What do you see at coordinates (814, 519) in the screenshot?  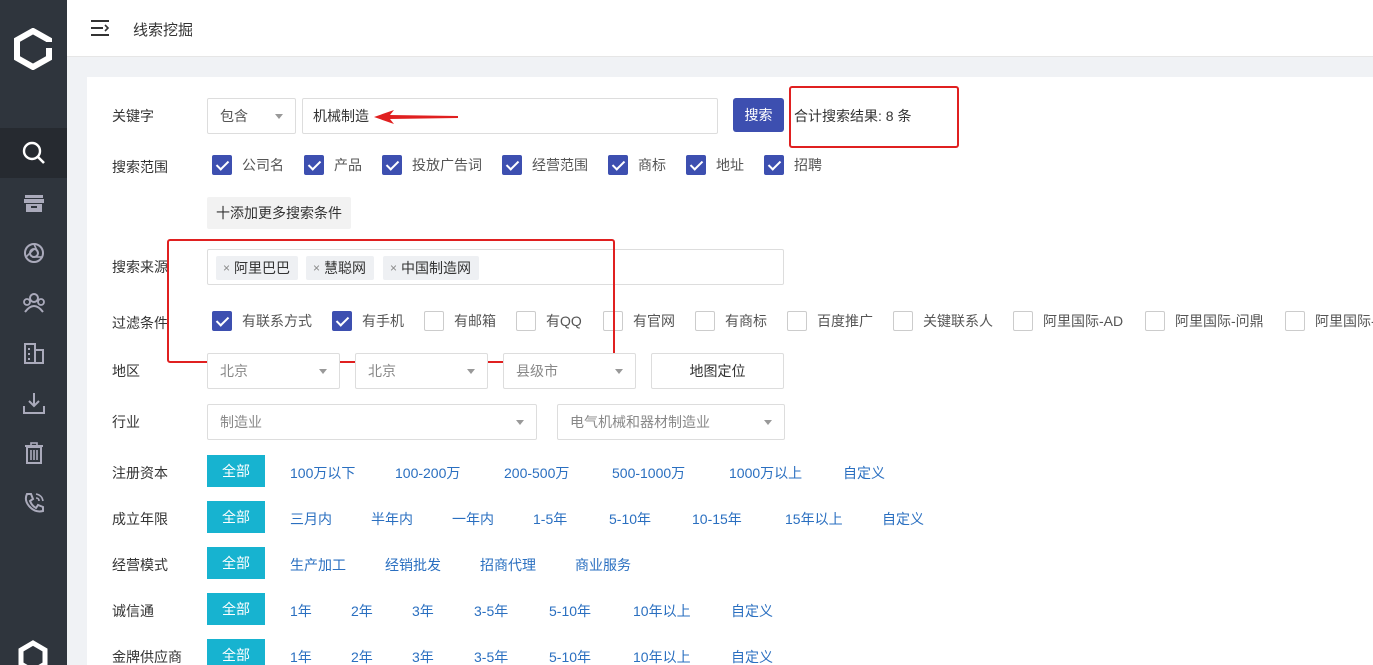 I see `age-option: 15年以上` at bounding box center [814, 519].